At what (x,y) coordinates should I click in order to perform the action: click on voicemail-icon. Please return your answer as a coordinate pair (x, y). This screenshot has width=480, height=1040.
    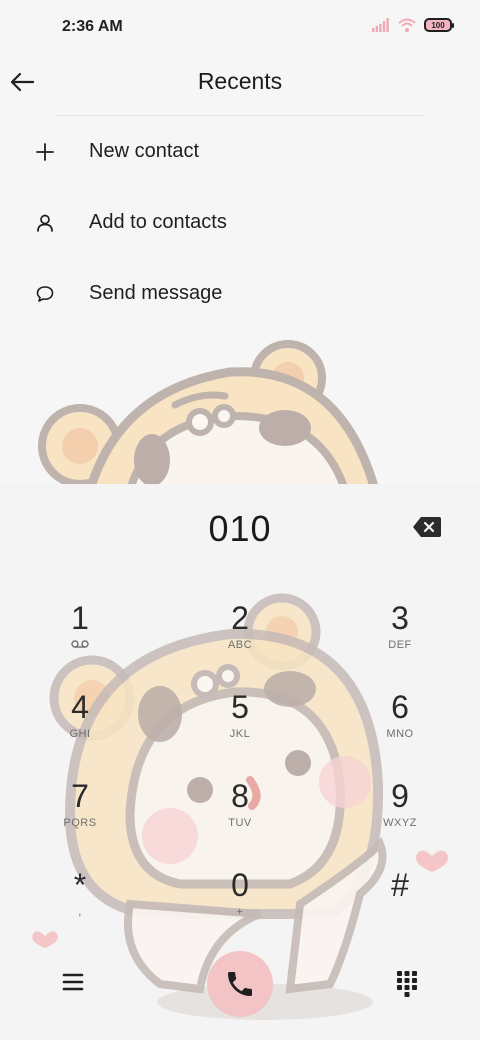
    Looking at the image, I should click on (80, 646).